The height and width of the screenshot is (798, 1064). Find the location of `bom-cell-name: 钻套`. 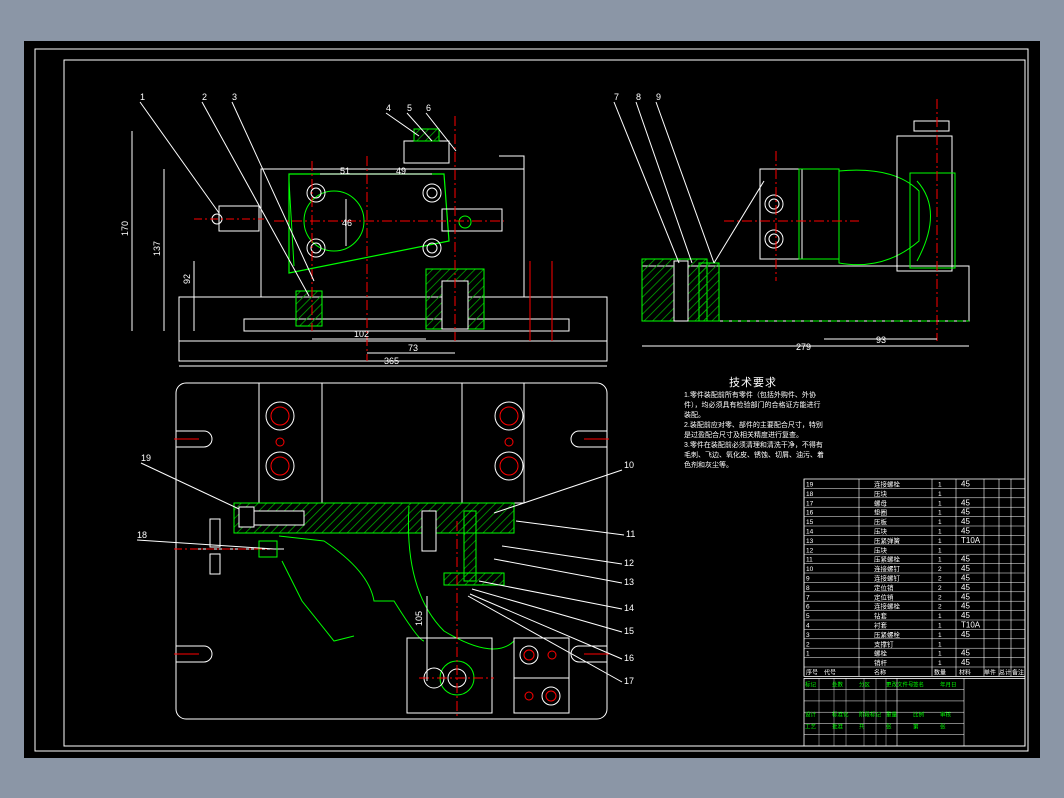

bom-cell-name: 钻套 is located at coordinates (881, 615).